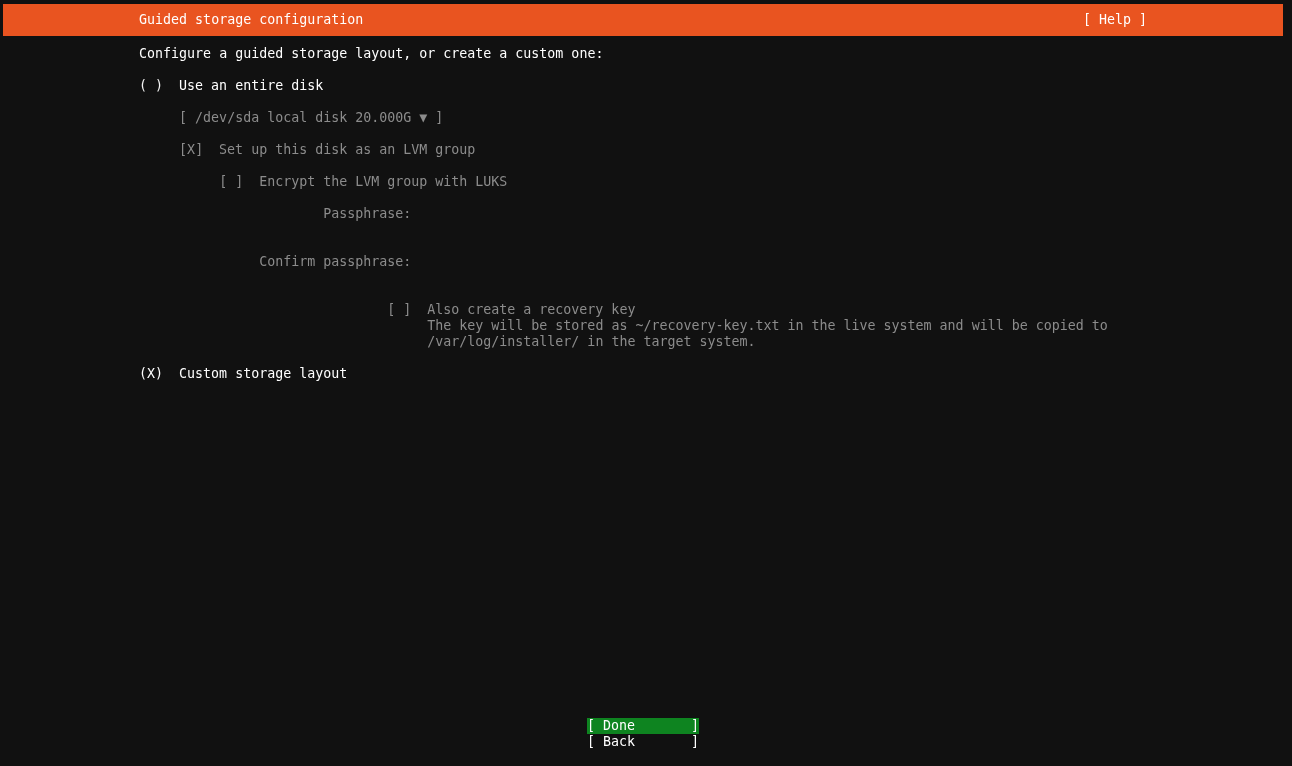 The image size is (1292, 766). I want to click on checkbox-label: Also create a recovery key, so click(531, 310).